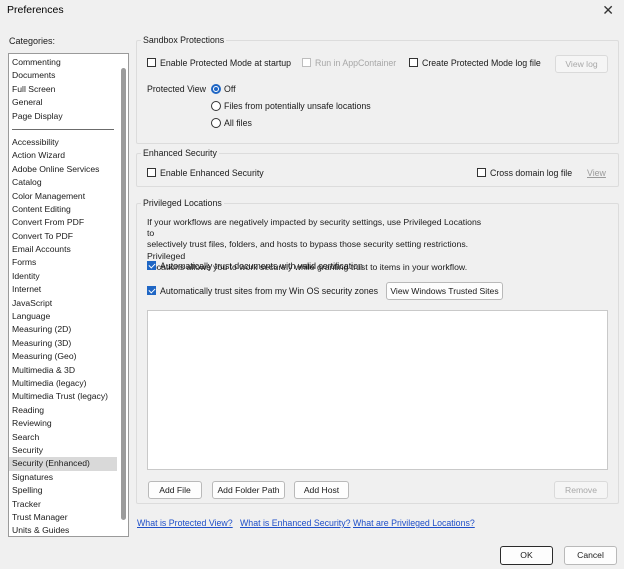 Image resolution: width=624 pixels, height=569 pixels. Describe the element at coordinates (356, 63) in the screenshot. I see `run-in-appcontainer-label: Run in AppContainer` at that location.